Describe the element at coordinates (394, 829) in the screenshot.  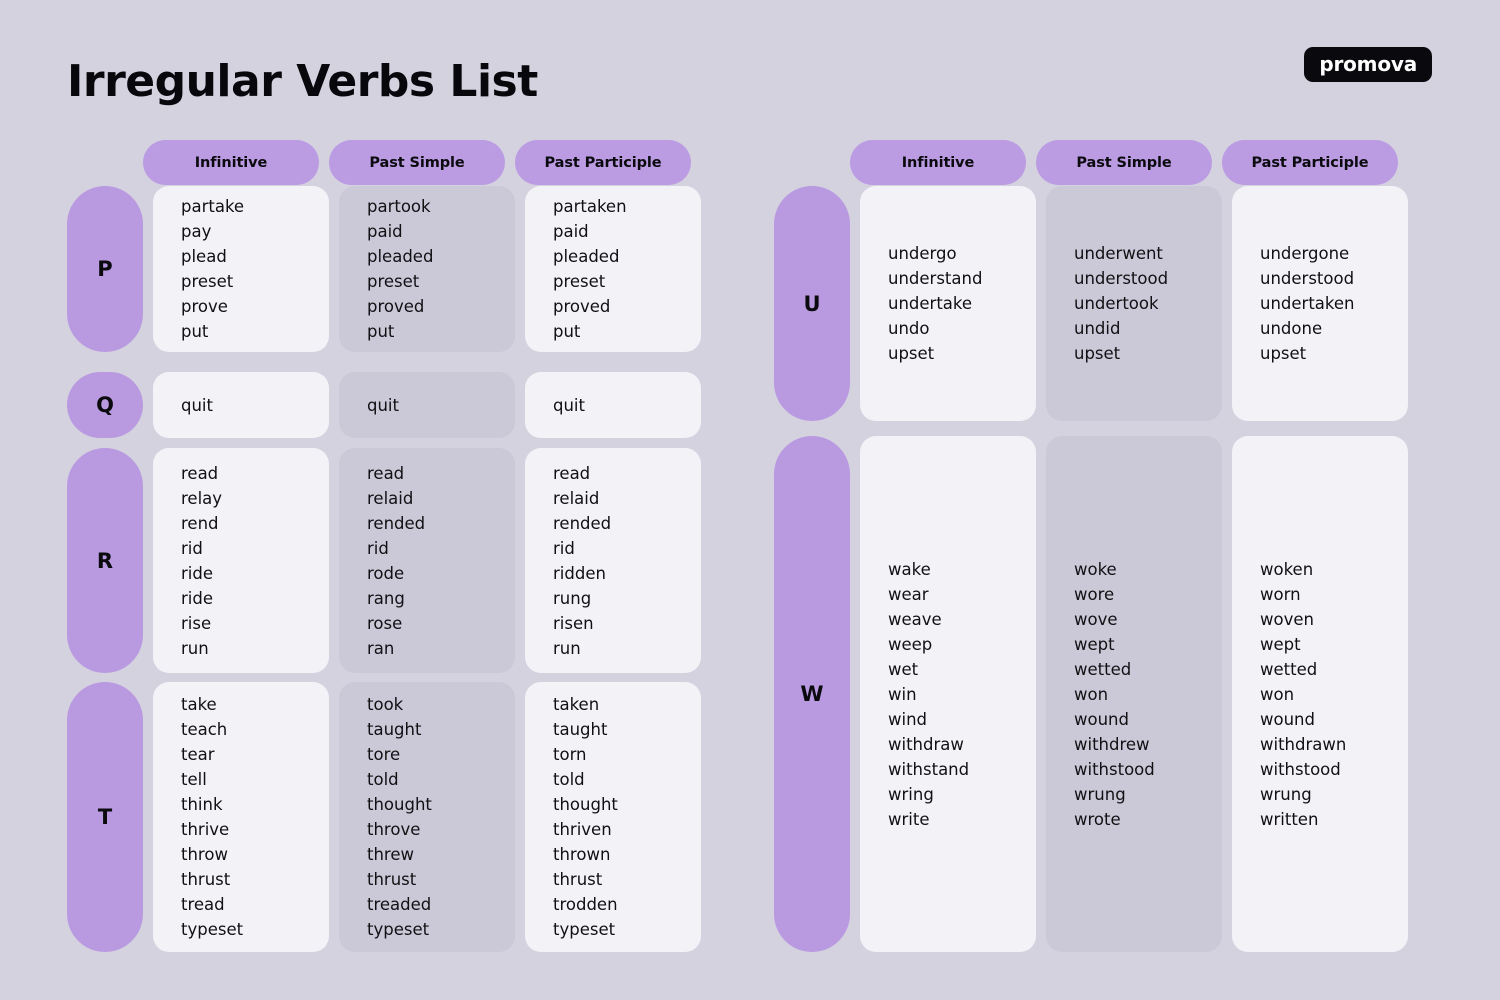
I see `verb-cell: throve` at that location.